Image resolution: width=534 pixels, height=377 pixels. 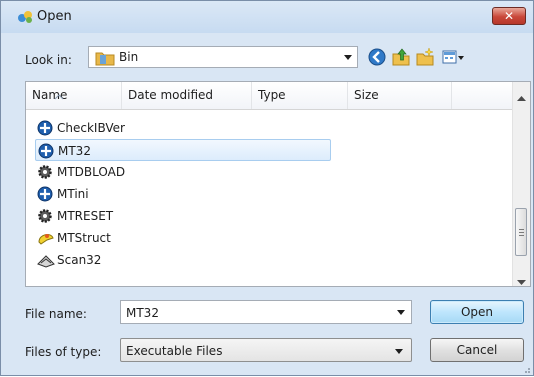 I want to click on list-item: MTRESET, so click(x=183, y=216).